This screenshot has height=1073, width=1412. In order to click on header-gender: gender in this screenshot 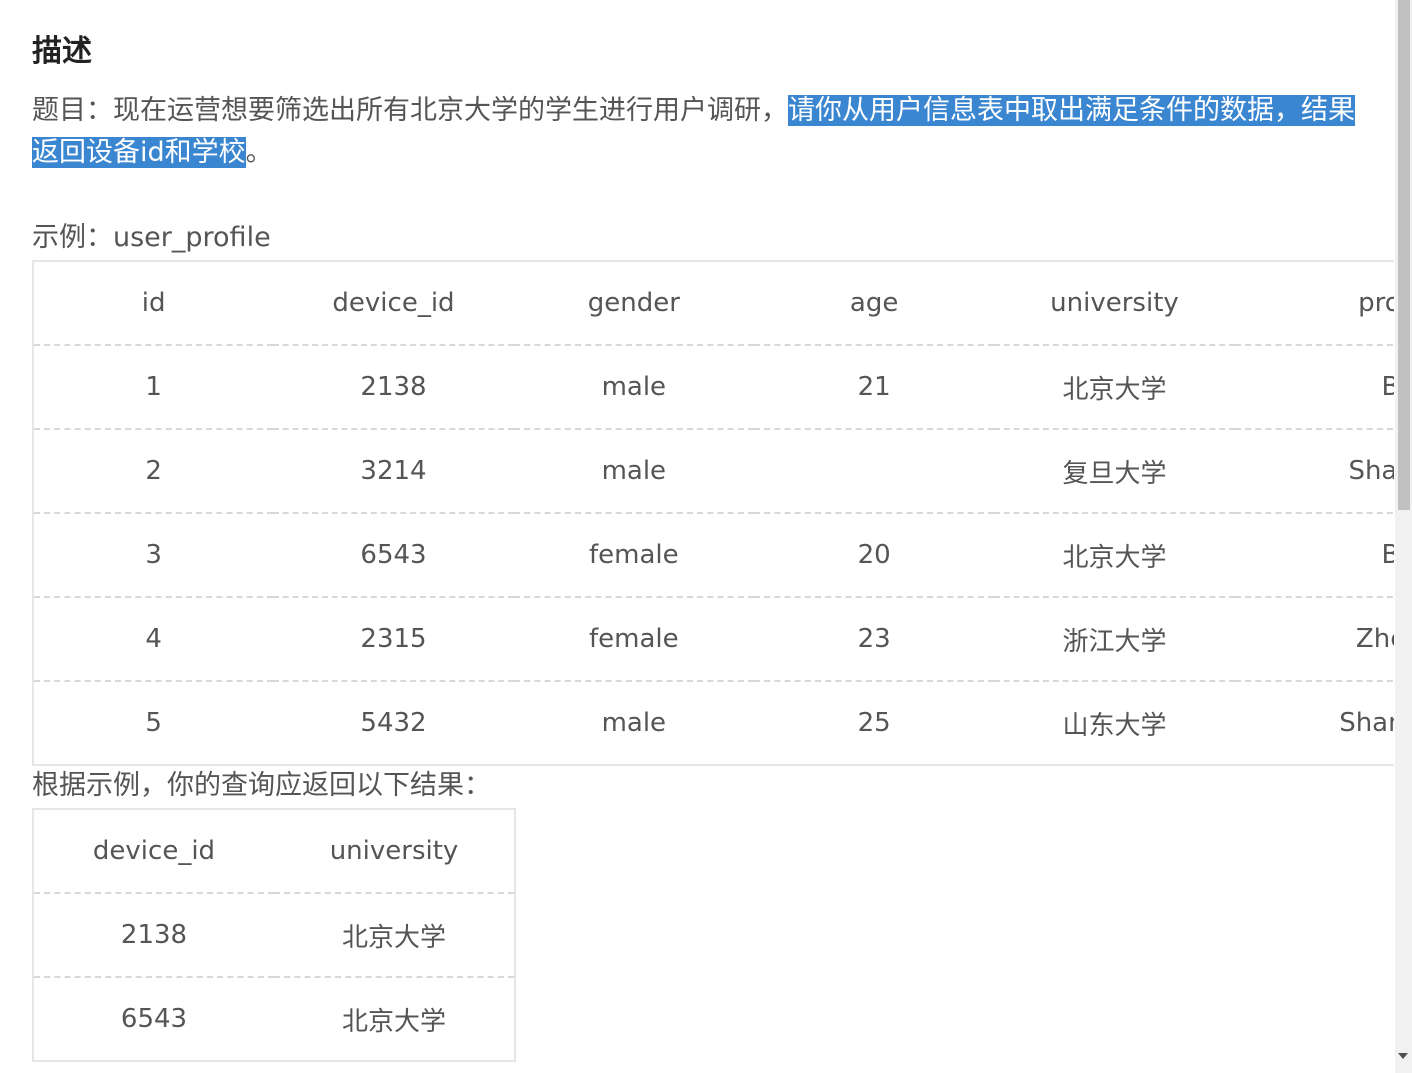, I will do `click(633, 303)`.